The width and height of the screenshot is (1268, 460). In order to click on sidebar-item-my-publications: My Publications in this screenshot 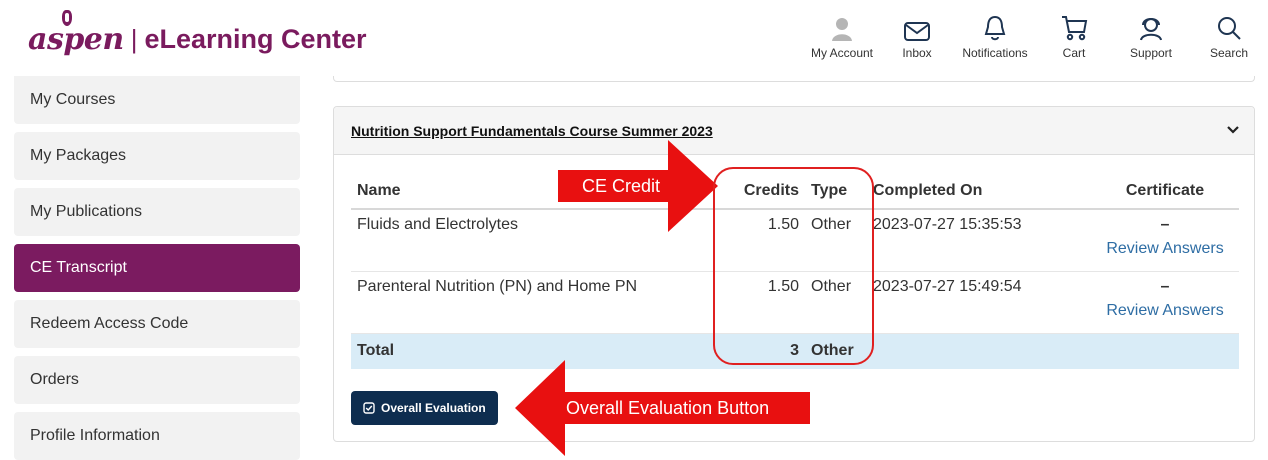, I will do `click(157, 212)`.